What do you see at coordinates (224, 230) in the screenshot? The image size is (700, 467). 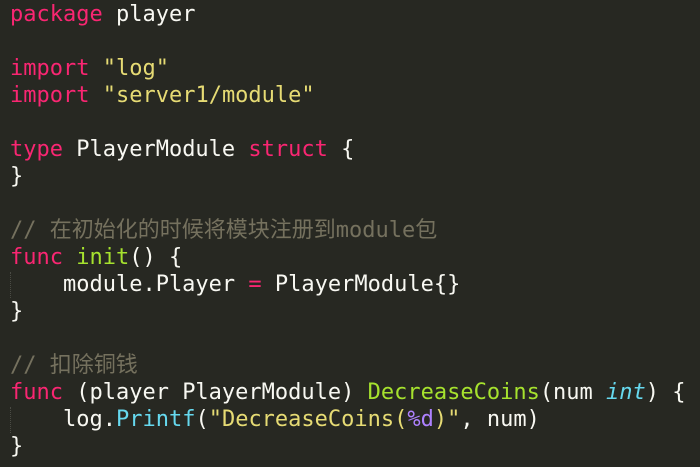 I see `comment: // 在初始化的时候将模块注册到module包` at bounding box center [224, 230].